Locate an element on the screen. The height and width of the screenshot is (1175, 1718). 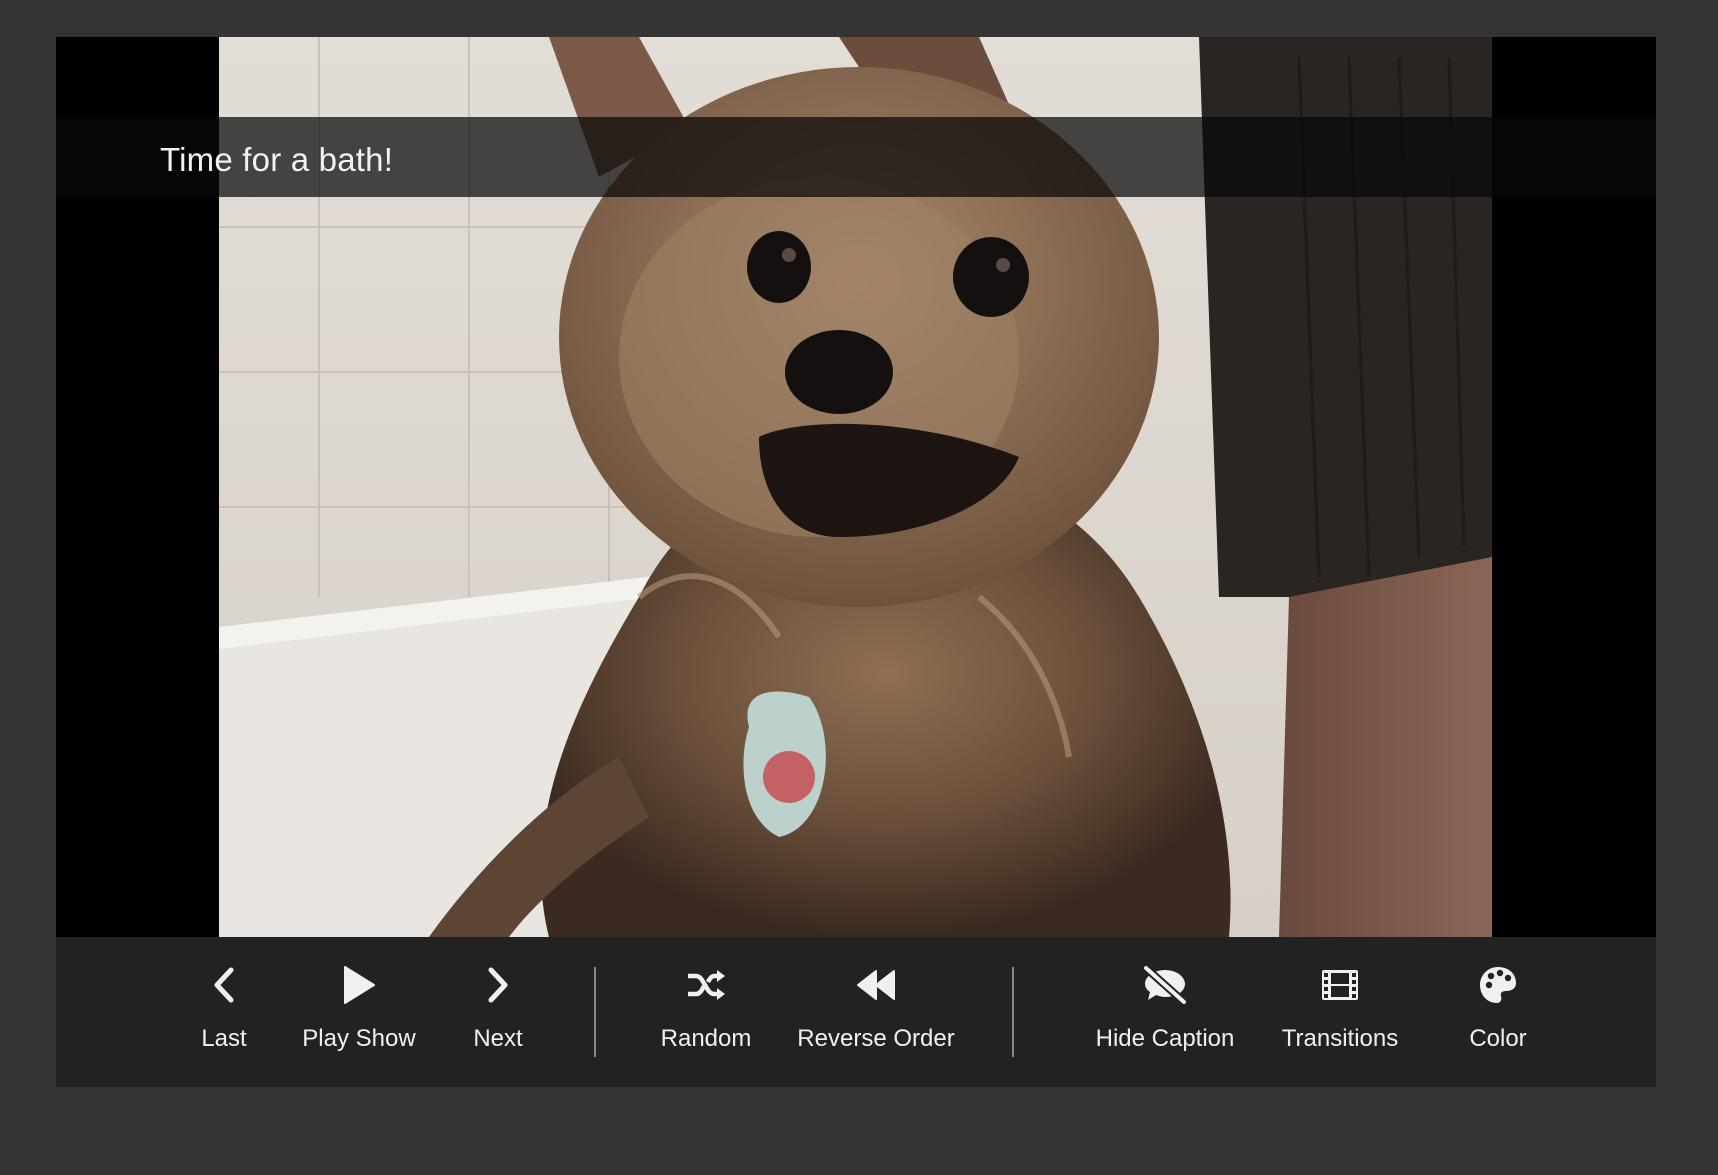
film-icon is located at coordinates (1340, 985).